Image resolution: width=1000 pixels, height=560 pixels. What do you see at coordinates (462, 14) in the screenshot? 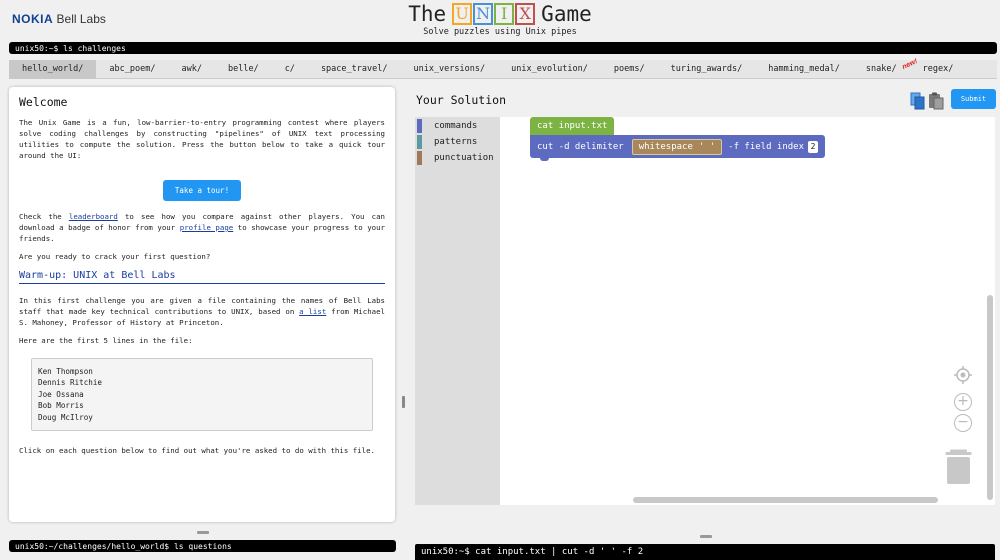
I see `unix-letter-u: U` at bounding box center [462, 14].